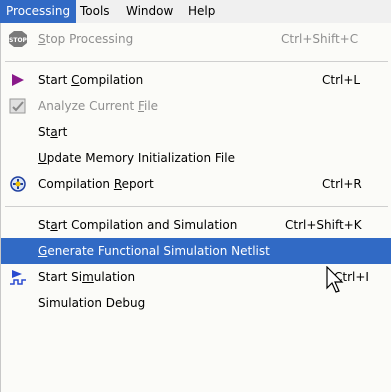 The image size is (391, 392). What do you see at coordinates (98, 106) in the screenshot?
I see `menu-item-label: Analyze Current File` at bounding box center [98, 106].